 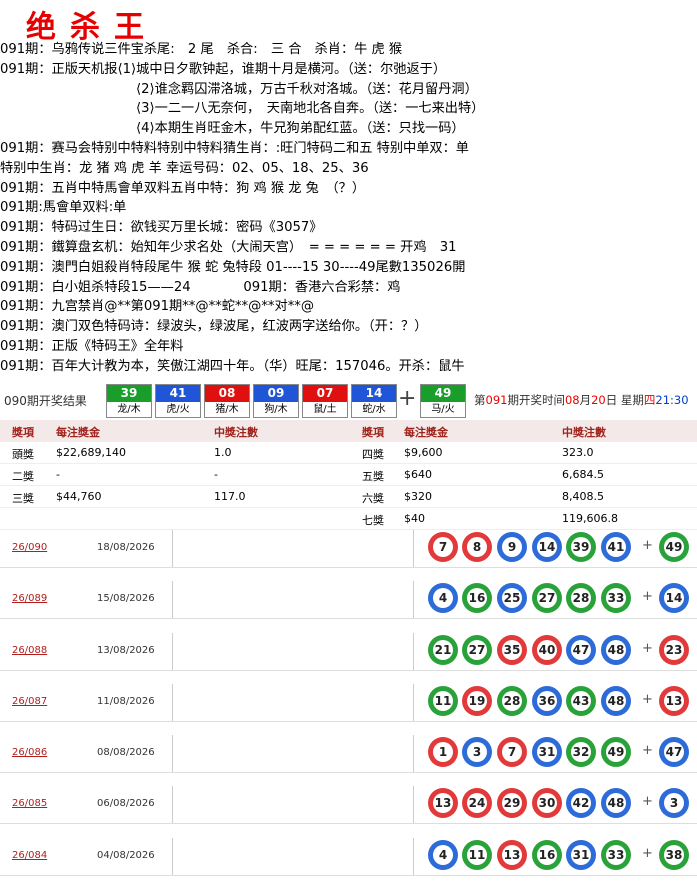 I want to click on history-period-link: 26/088, so click(x=29, y=650).